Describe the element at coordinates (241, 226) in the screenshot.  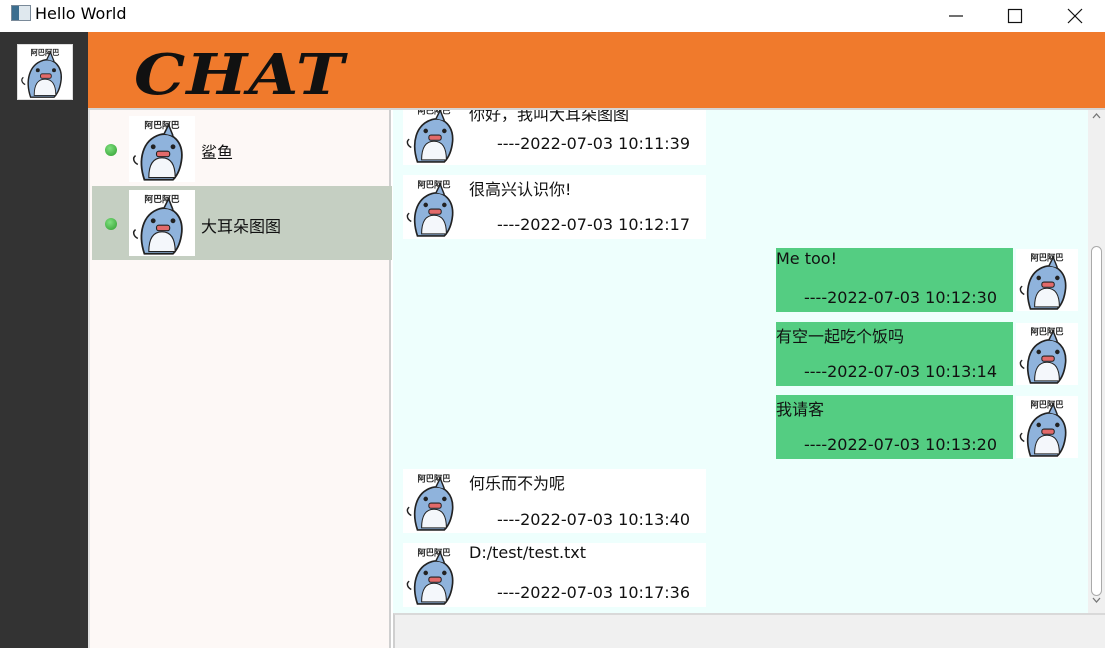
I see `contact-name: 大耳朵图图` at that location.